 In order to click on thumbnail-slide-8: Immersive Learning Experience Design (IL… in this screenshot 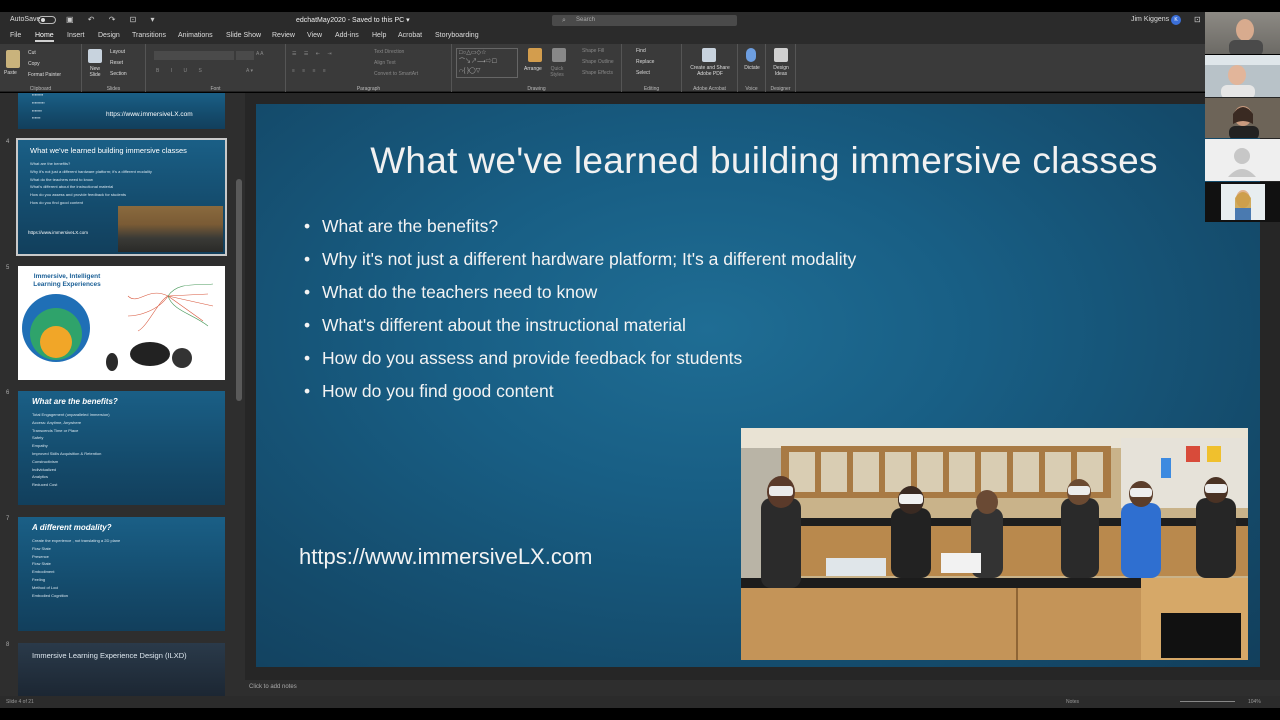, I will do `click(121, 669)`.